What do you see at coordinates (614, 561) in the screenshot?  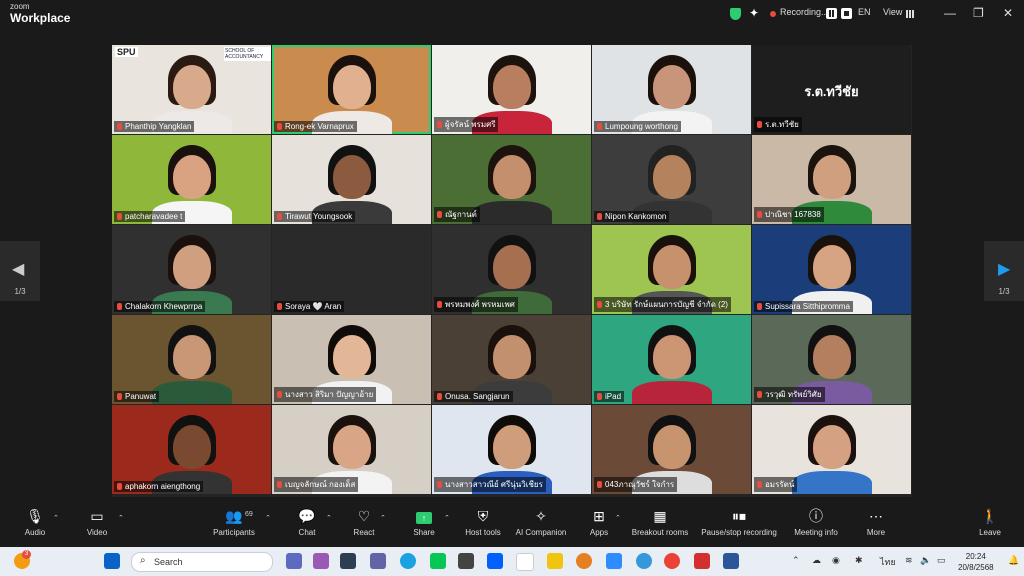 I see `zoom-taskbar-icon` at bounding box center [614, 561].